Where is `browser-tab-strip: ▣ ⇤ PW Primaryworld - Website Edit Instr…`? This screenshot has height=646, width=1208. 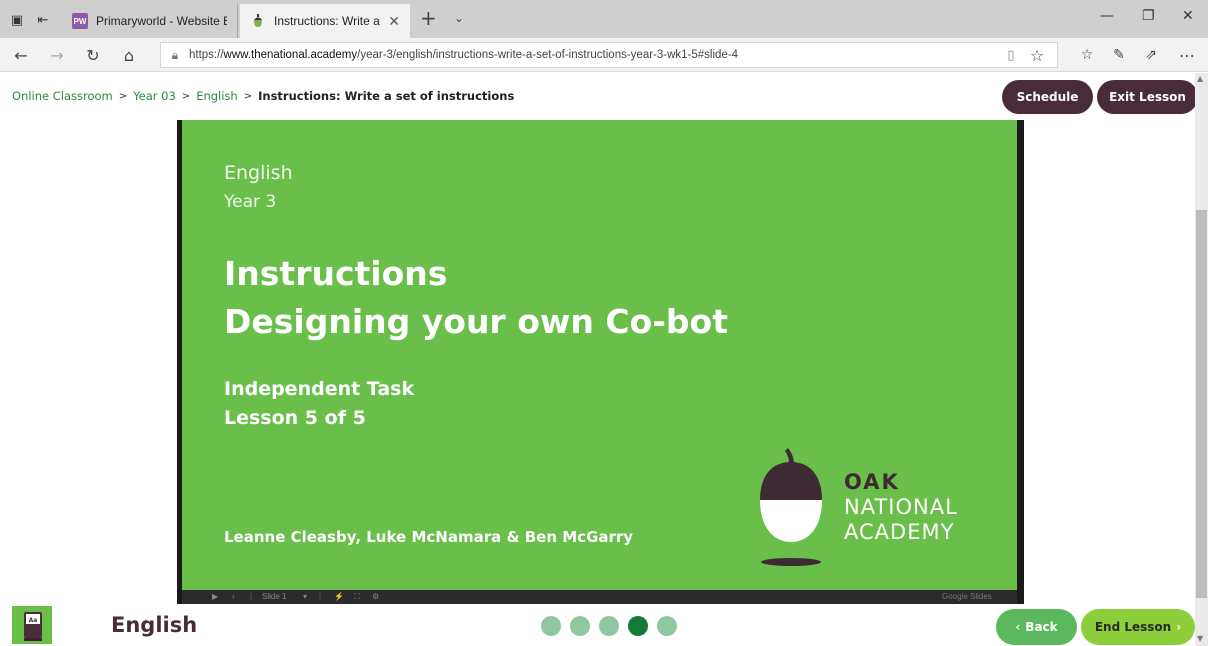 browser-tab-strip: ▣ ⇤ PW Primaryworld - Website Edit Instr… is located at coordinates (604, 19).